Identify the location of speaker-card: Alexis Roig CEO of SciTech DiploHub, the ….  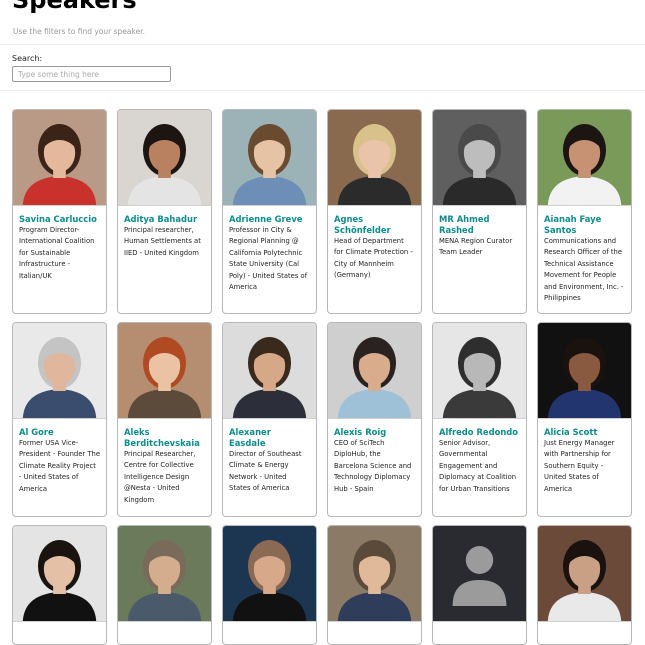
(374, 419).